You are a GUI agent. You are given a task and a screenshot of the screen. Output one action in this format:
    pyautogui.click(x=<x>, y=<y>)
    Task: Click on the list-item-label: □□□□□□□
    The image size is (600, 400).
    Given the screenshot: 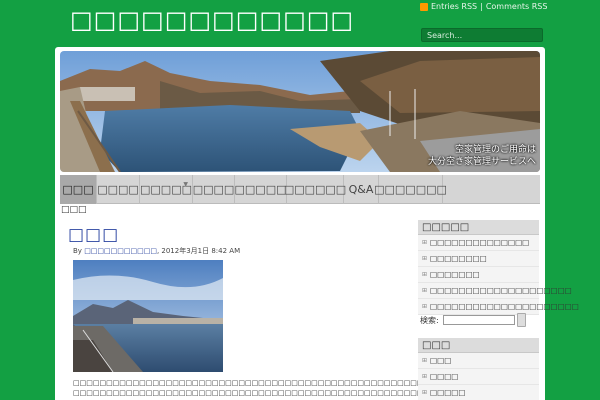 What is the action you would take?
    pyautogui.click(x=455, y=274)
    